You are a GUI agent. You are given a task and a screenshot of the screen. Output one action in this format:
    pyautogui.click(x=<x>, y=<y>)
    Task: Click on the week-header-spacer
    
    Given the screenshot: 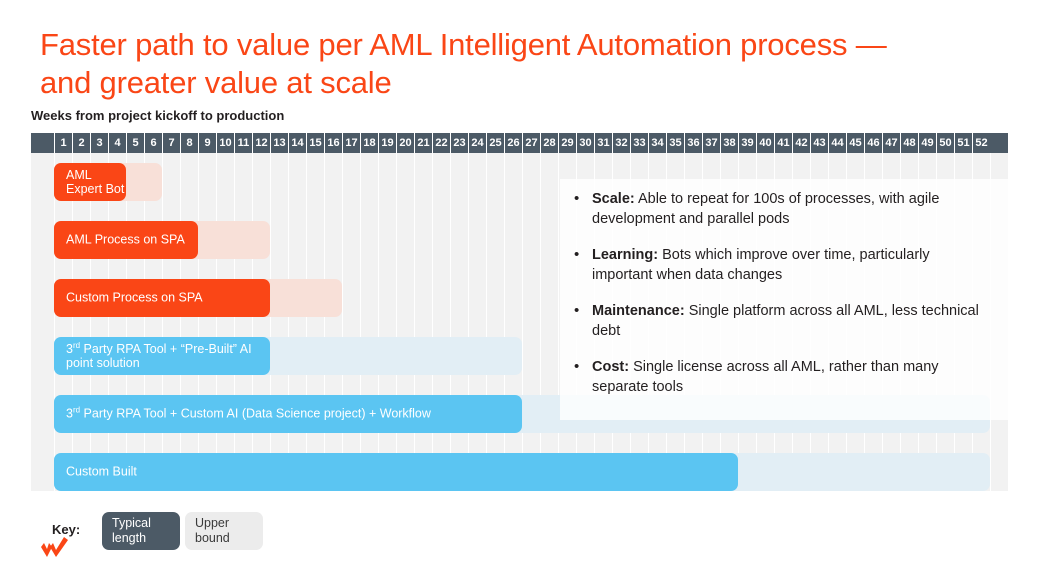 What is the action you would take?
    pyautogui.click(x=42, y=143)
    